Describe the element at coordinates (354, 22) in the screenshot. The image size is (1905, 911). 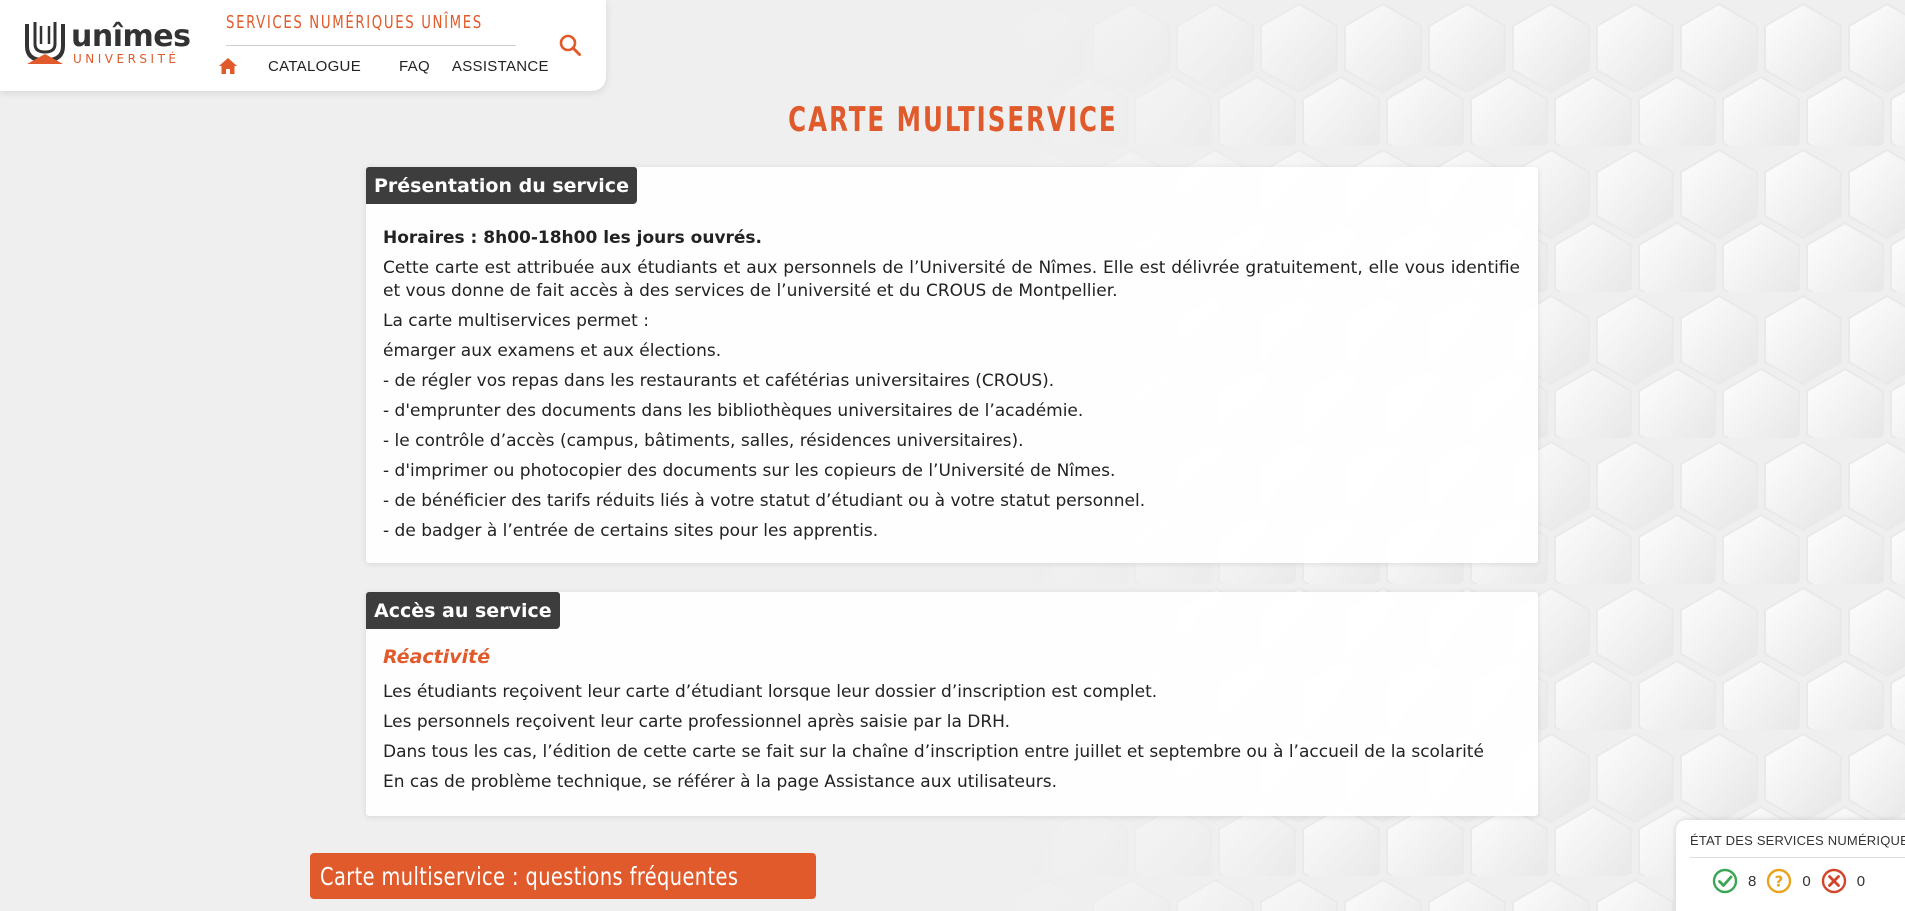
I see `site-title: SERVICES NUMÉRIQUES UNÎMES` at that location.